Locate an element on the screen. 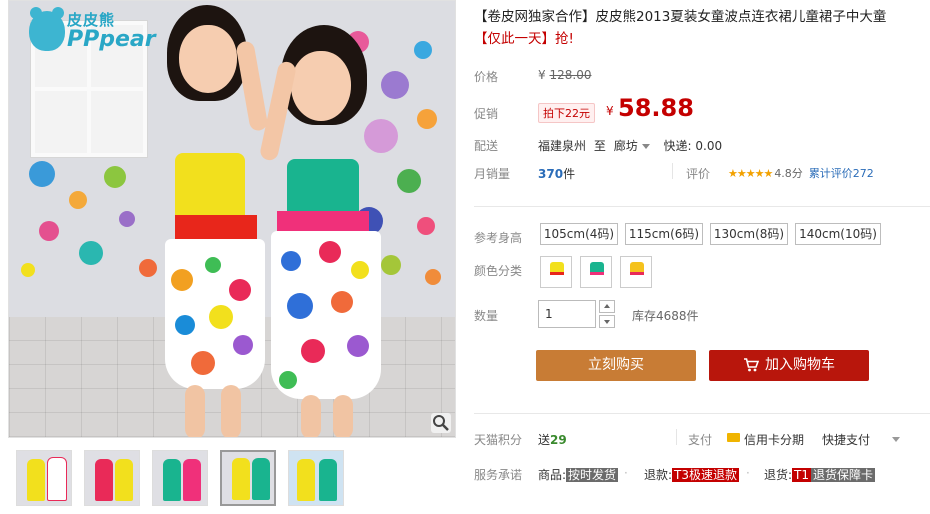 Image resolution: width=930 pixels, height=514 pixels. product-title-promo: 【仅此一天】抢! is located at coordinates (524, 39).